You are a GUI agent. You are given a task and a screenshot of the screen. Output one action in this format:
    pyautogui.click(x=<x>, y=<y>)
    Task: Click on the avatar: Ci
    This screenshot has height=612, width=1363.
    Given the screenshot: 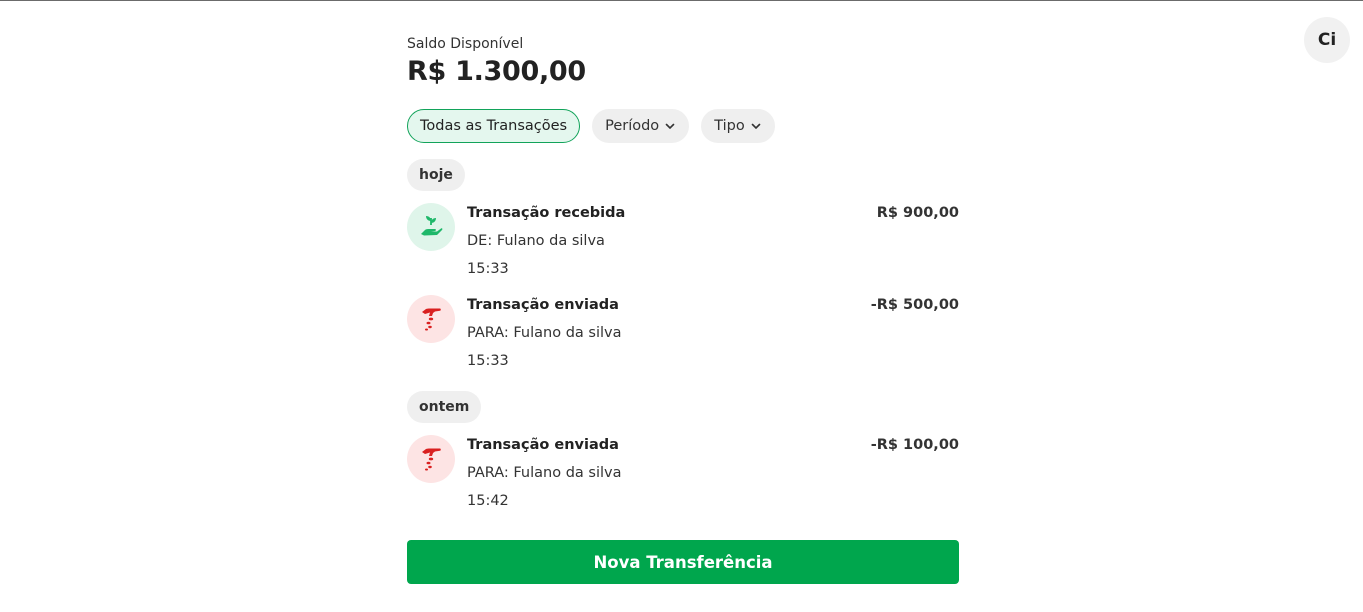 What is the action you would take?
    pyautogui.click(x=1327, y=40)
    